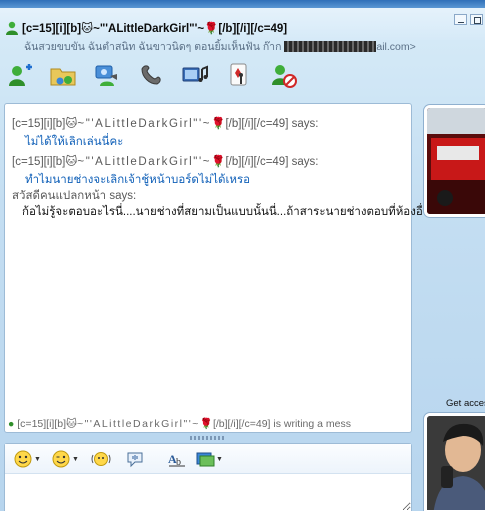 The height and width of the screenshot is (511, 485). What do you see at coordinates (242, 4) in the screenshot?
I see `window-top-strip` at bounding box center [242, 4].